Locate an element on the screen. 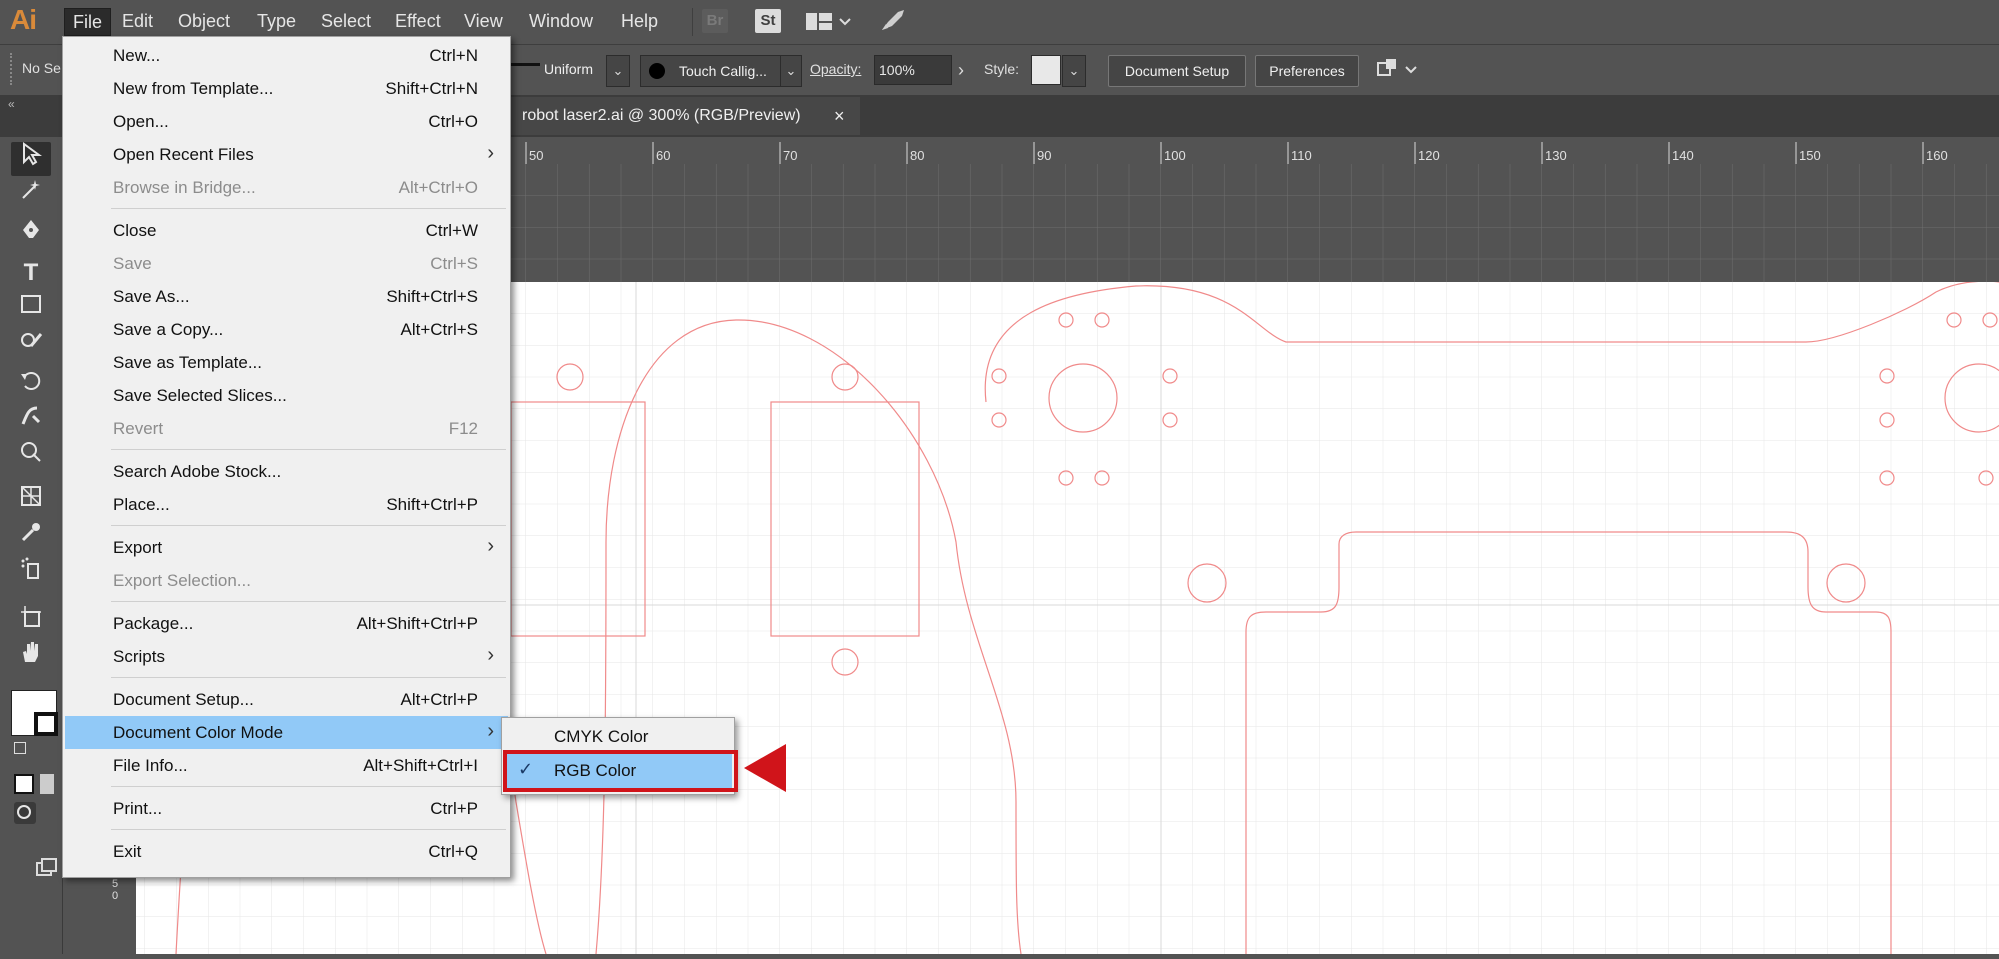  menu-item-shortcut: Ctrl+O is located at coordinates (453, 121).